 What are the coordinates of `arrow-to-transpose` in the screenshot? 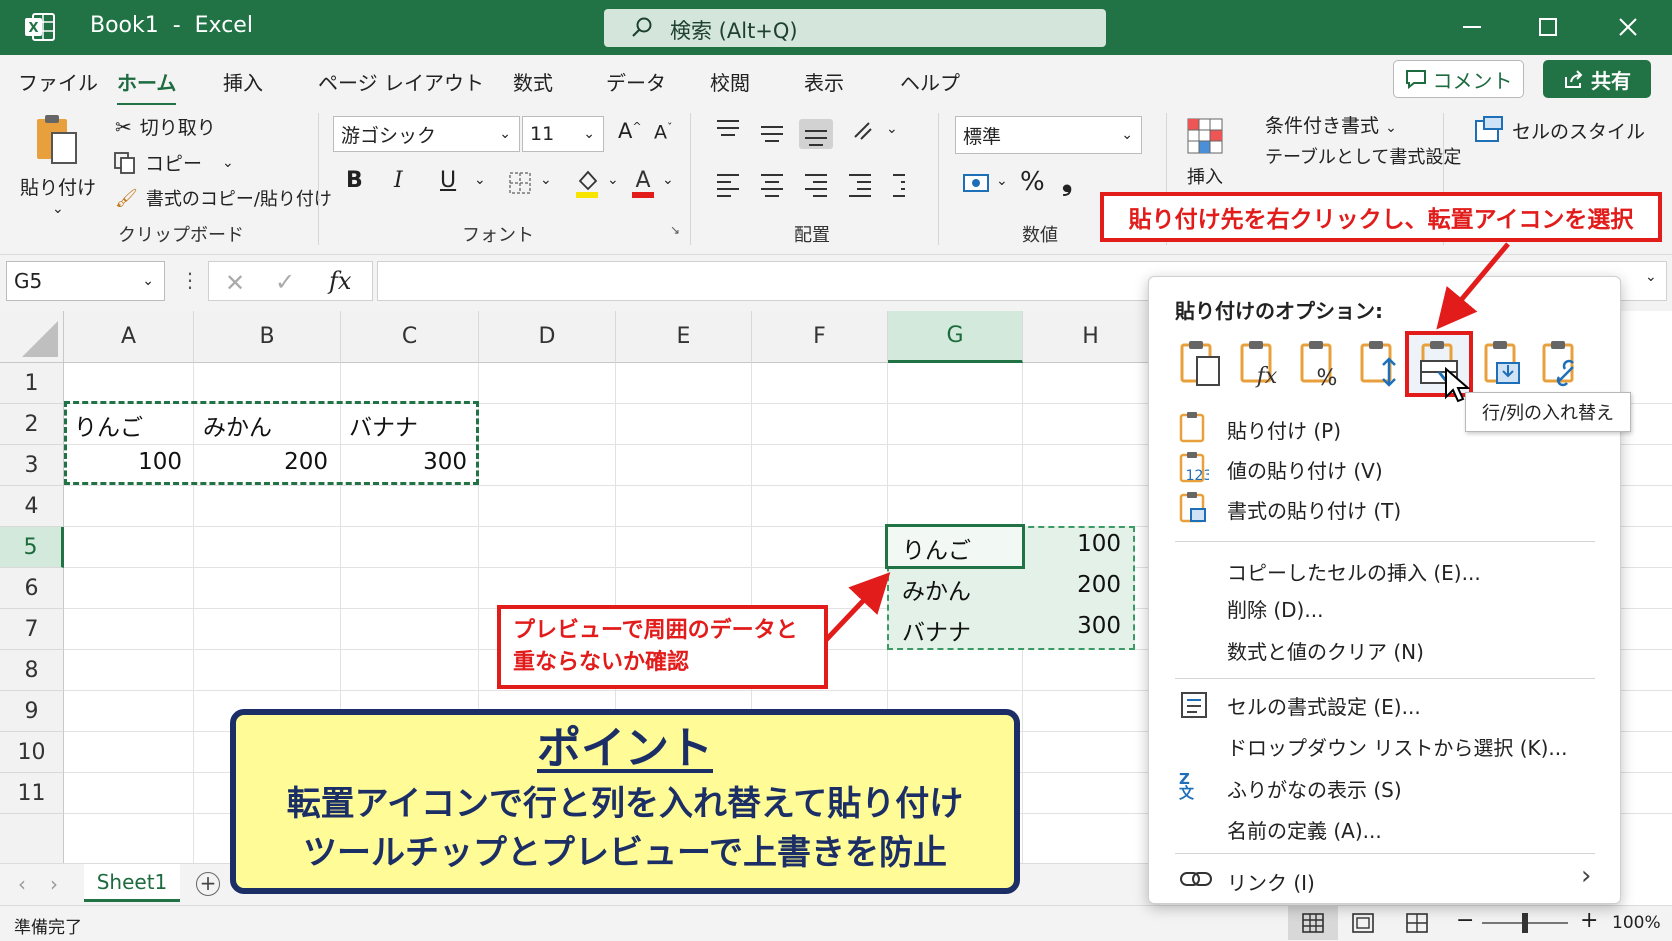 It's located at (1473, 286).